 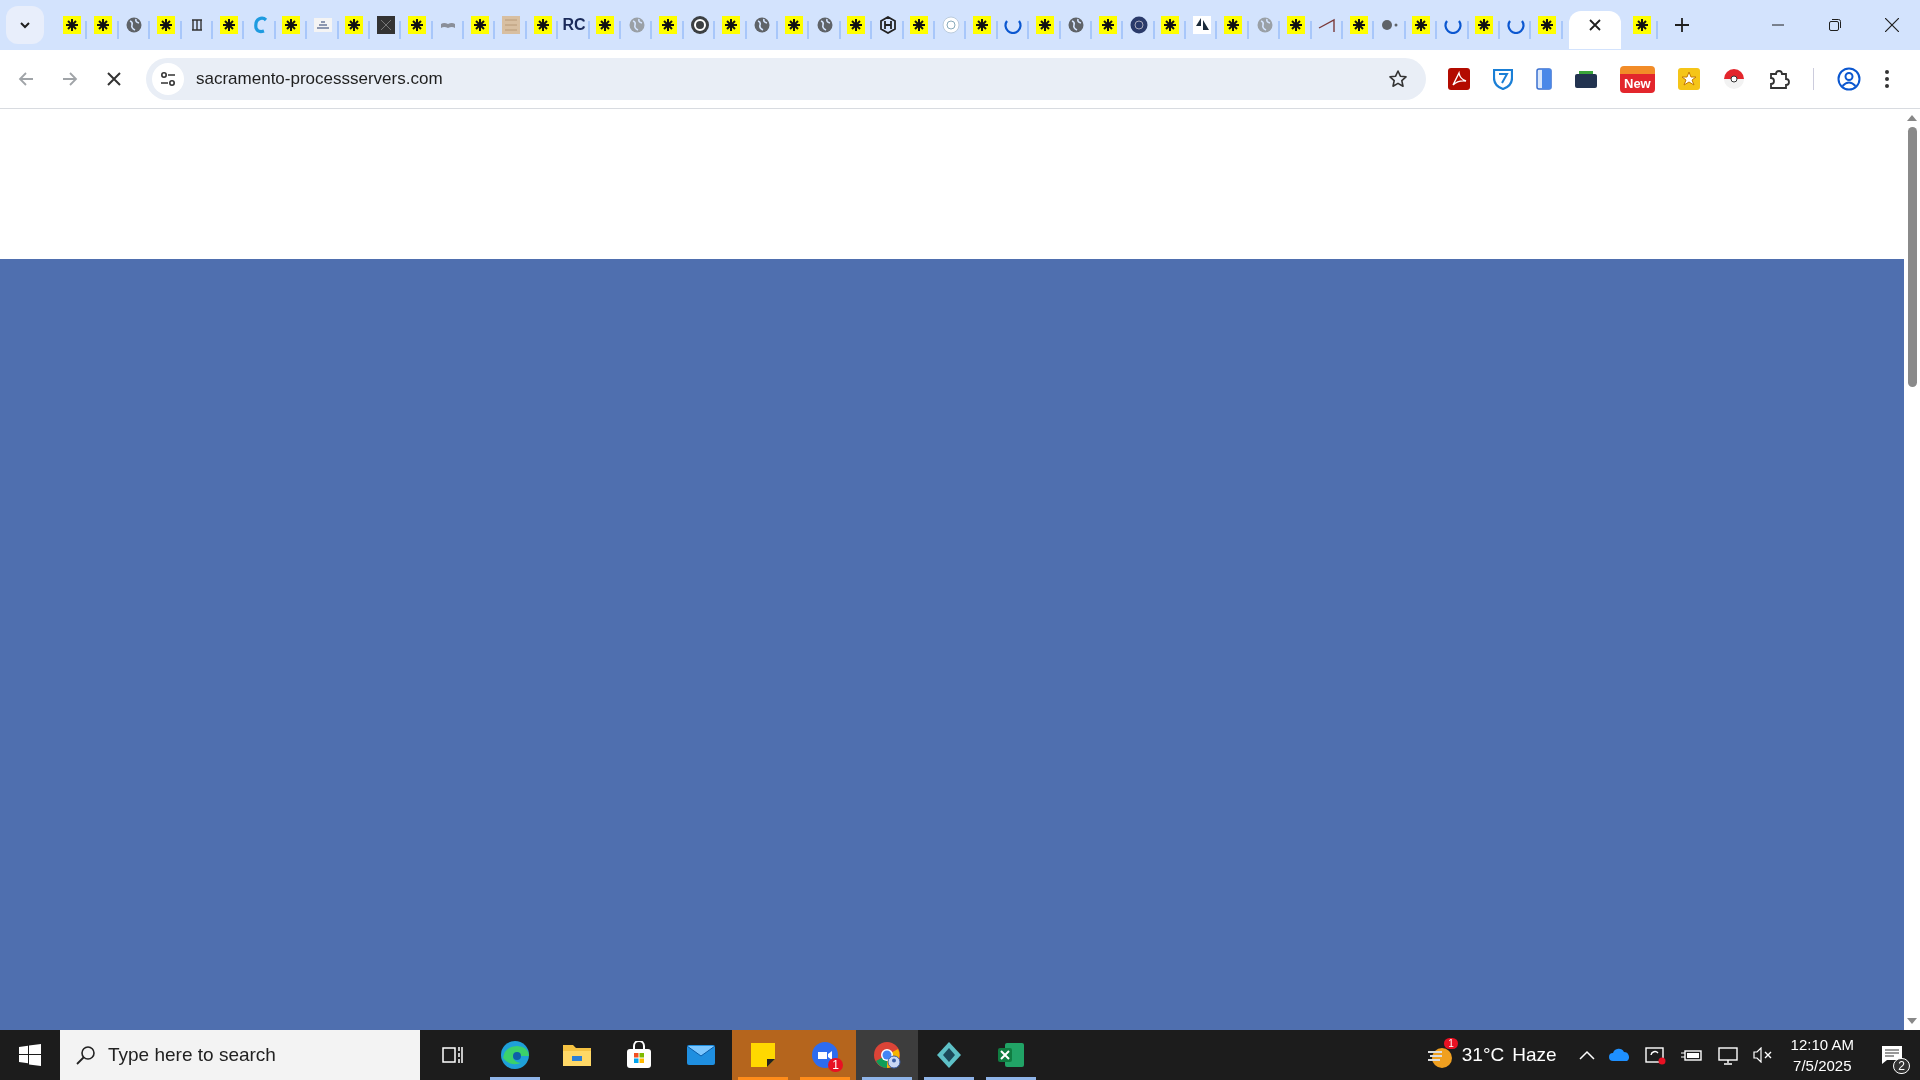 I want to click on notifications-button: 2, so click(x=1892, y=1055).